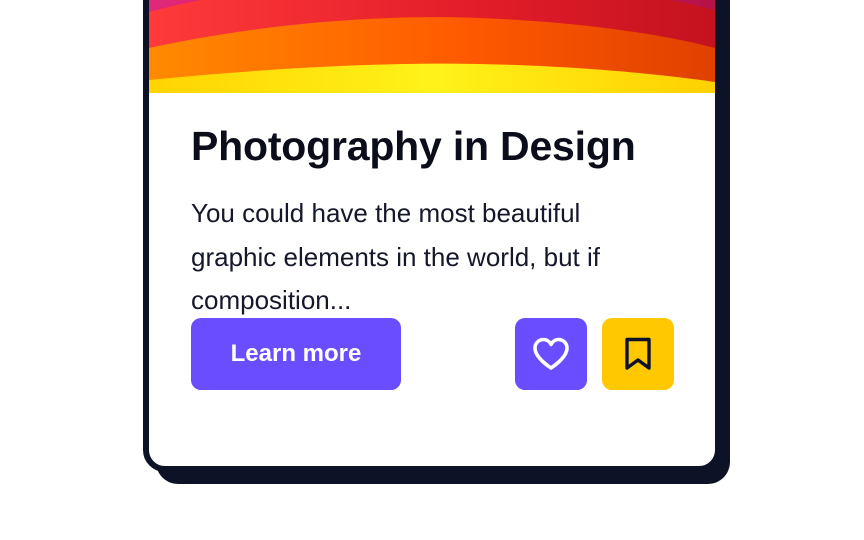 The width and height of the screenshot is (864, 540). I want to click on bookmark-icon, so click(638, 354).